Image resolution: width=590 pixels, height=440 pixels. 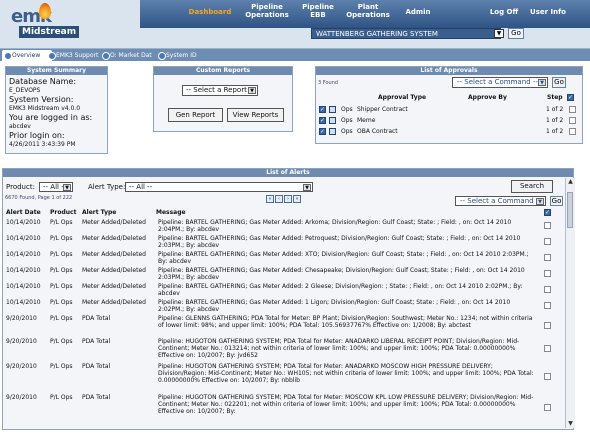 I want to click on nav-pipeline-operations: Pipeline Operations, so click(x=267, y=11).